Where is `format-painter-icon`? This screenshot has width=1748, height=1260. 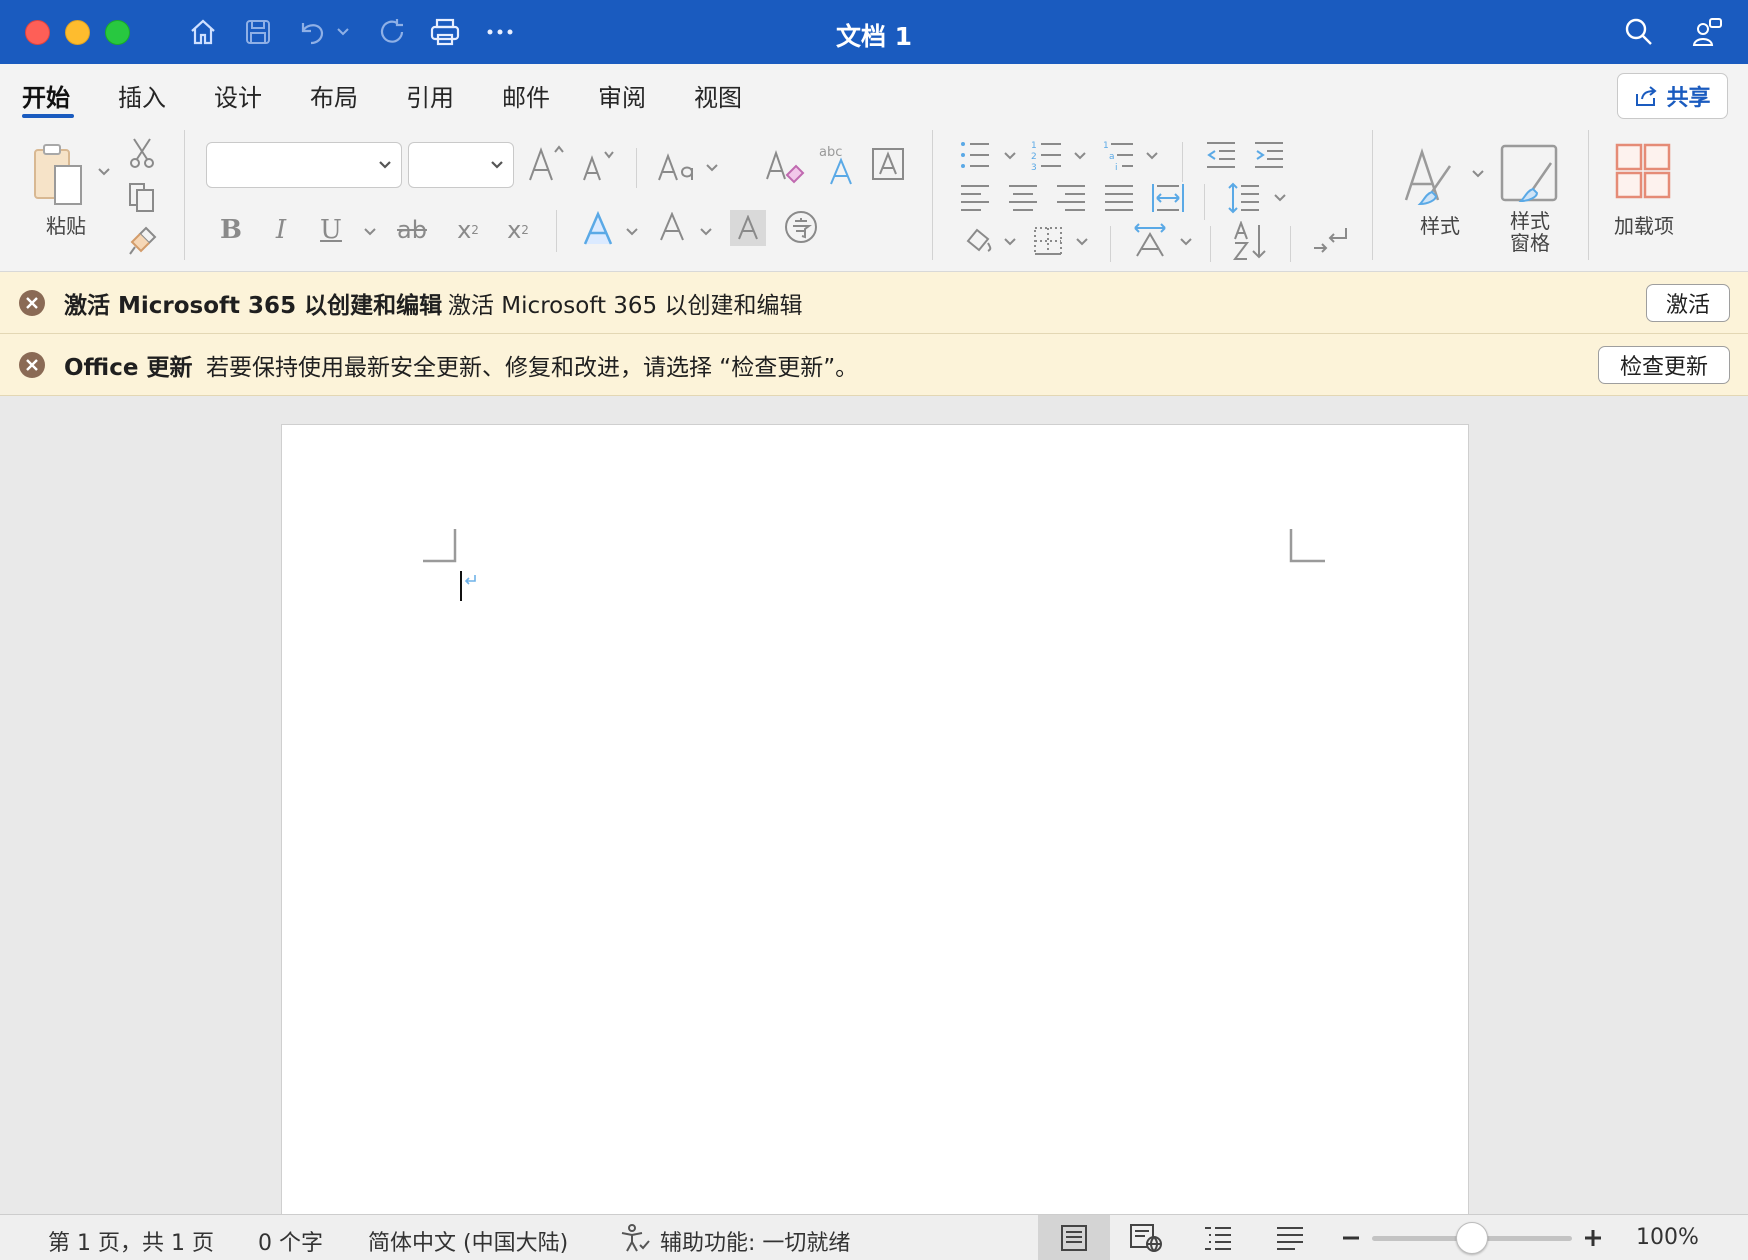 format-painter-icon is located at coordinates (142, 241).